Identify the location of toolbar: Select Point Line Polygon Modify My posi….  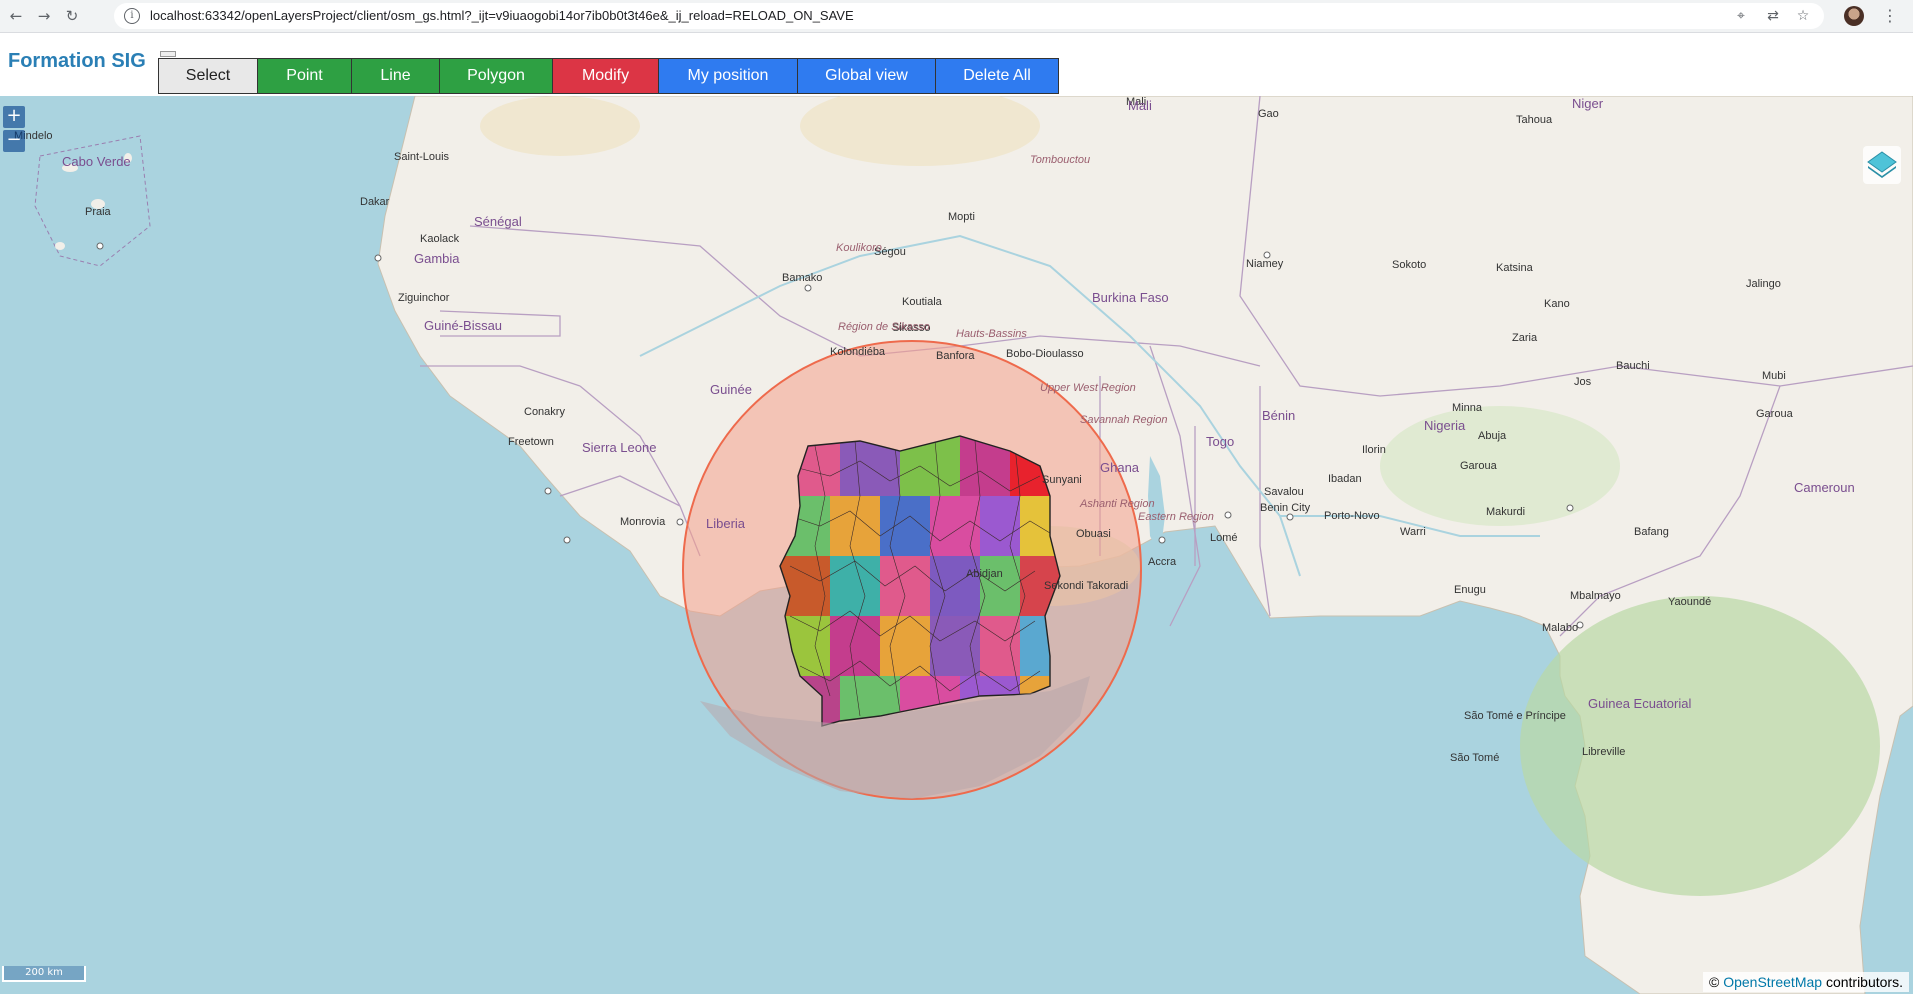
(608, 76).